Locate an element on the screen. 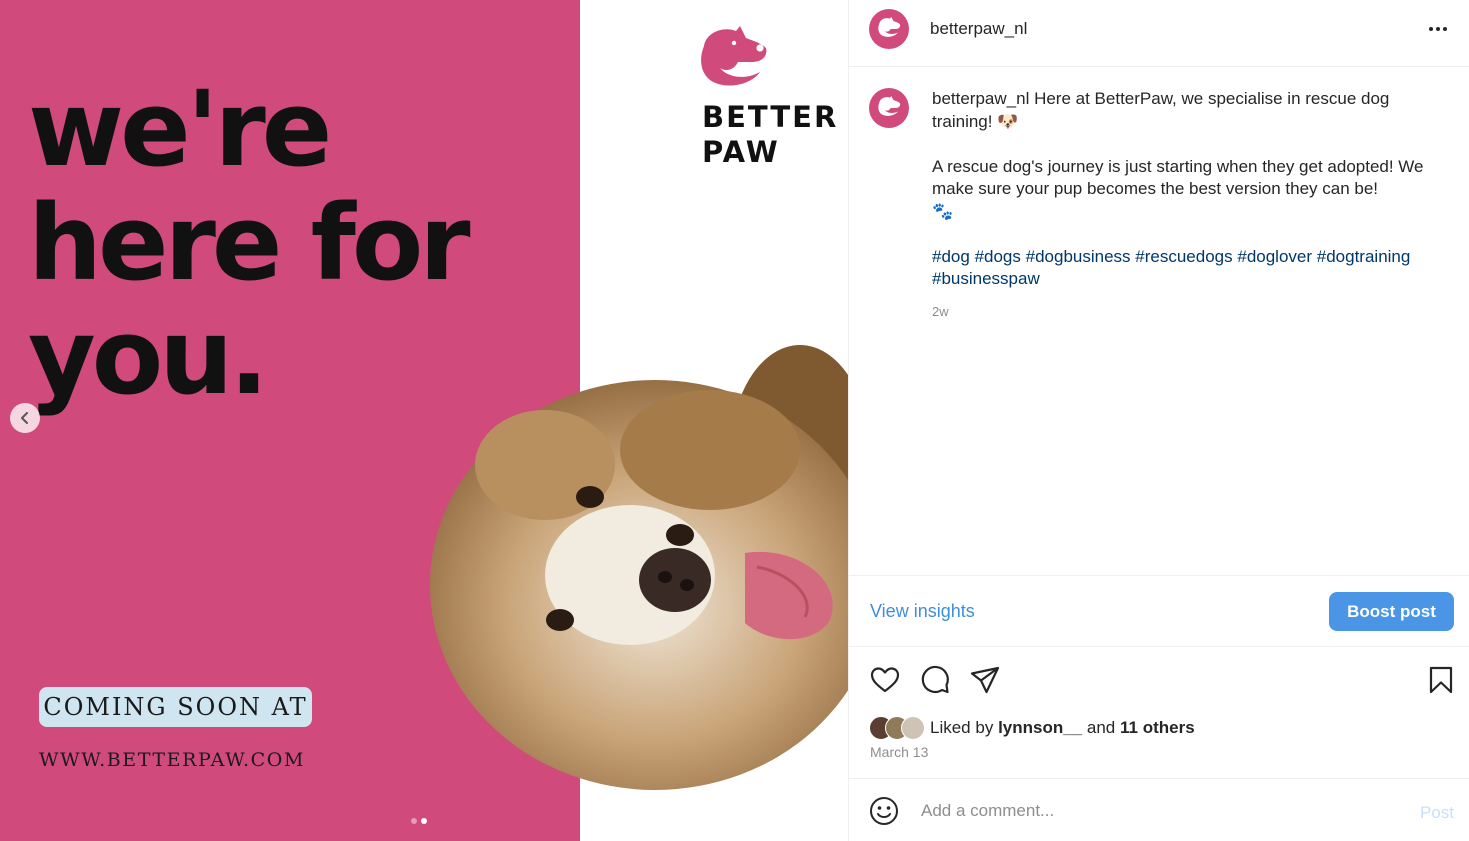  like-button is located at coordinates (885, 680).